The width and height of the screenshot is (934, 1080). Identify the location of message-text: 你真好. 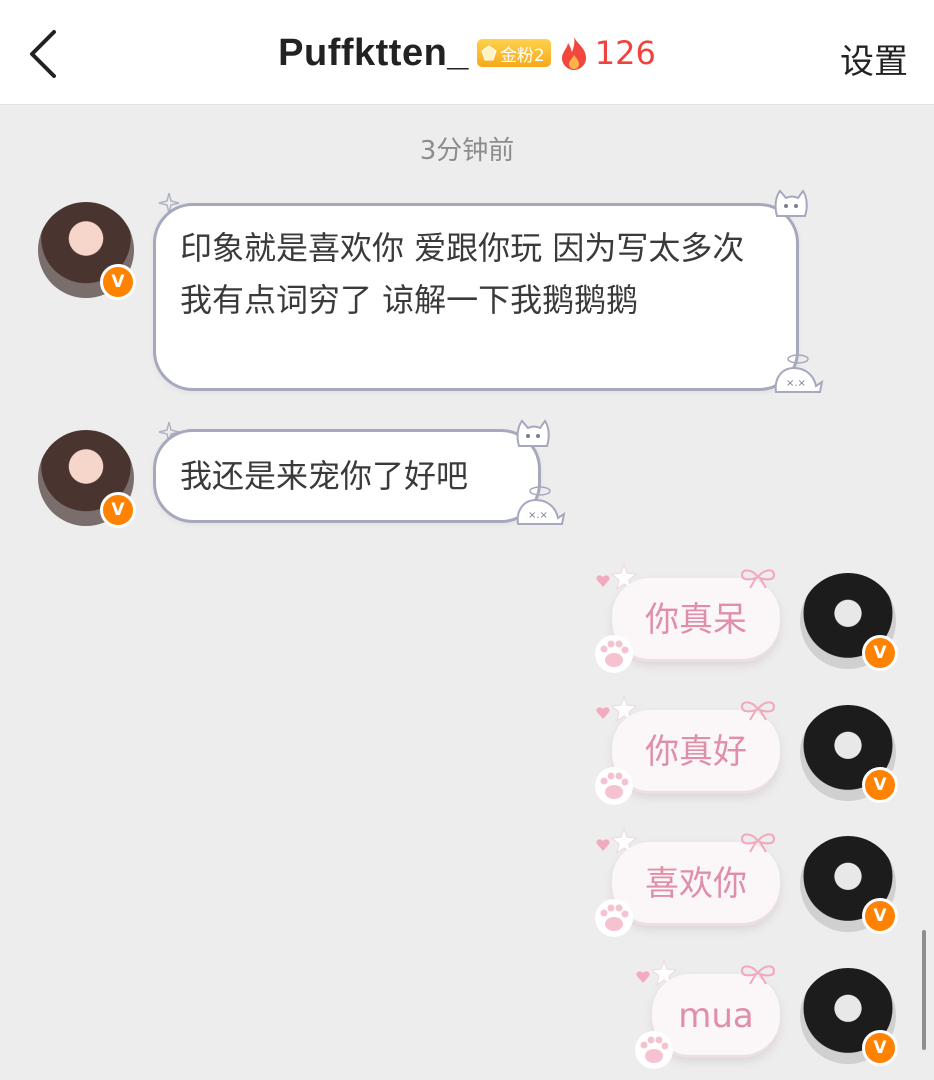
(696, 752).